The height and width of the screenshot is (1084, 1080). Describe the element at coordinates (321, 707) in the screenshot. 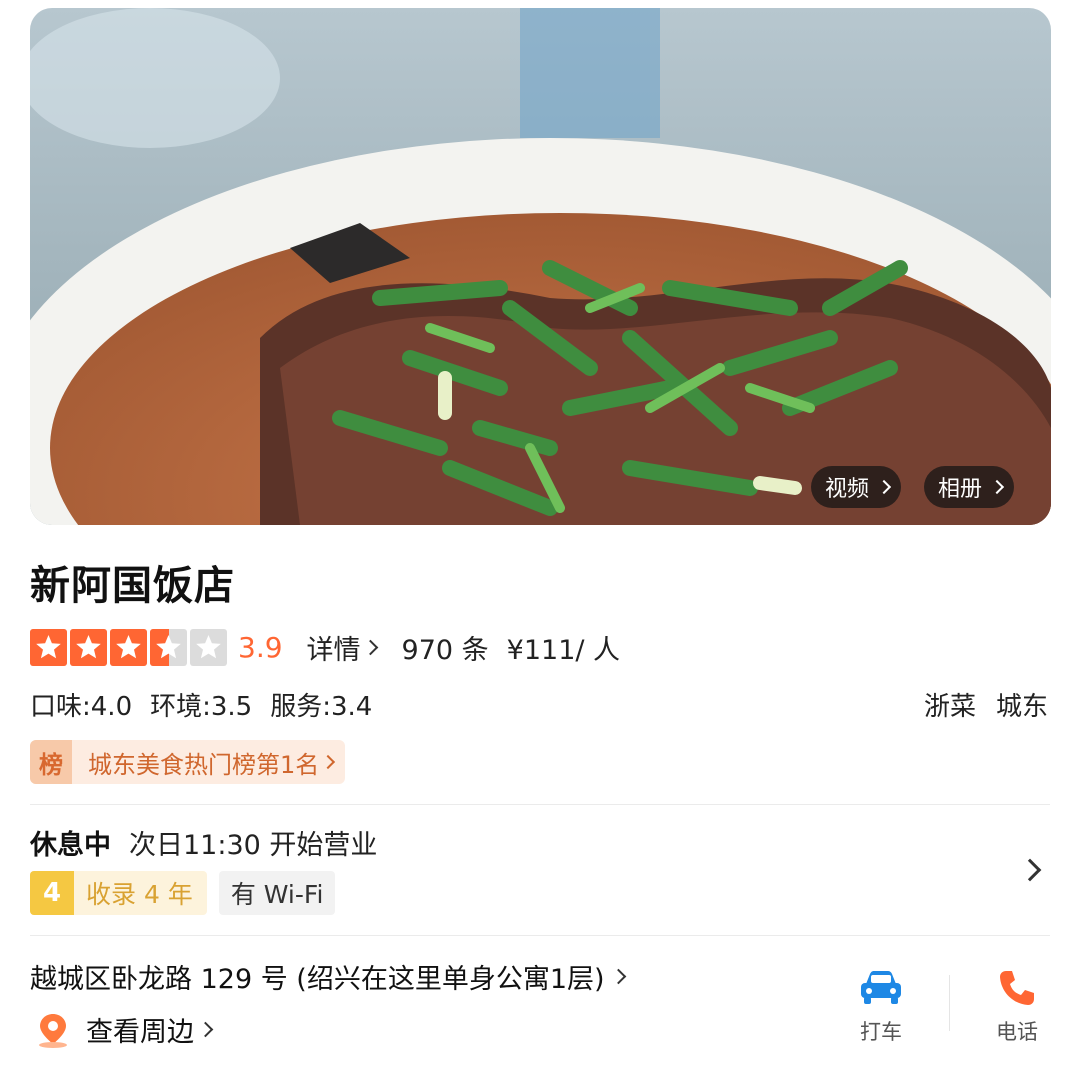

I see `service-score: 服务:3.4` at that location.